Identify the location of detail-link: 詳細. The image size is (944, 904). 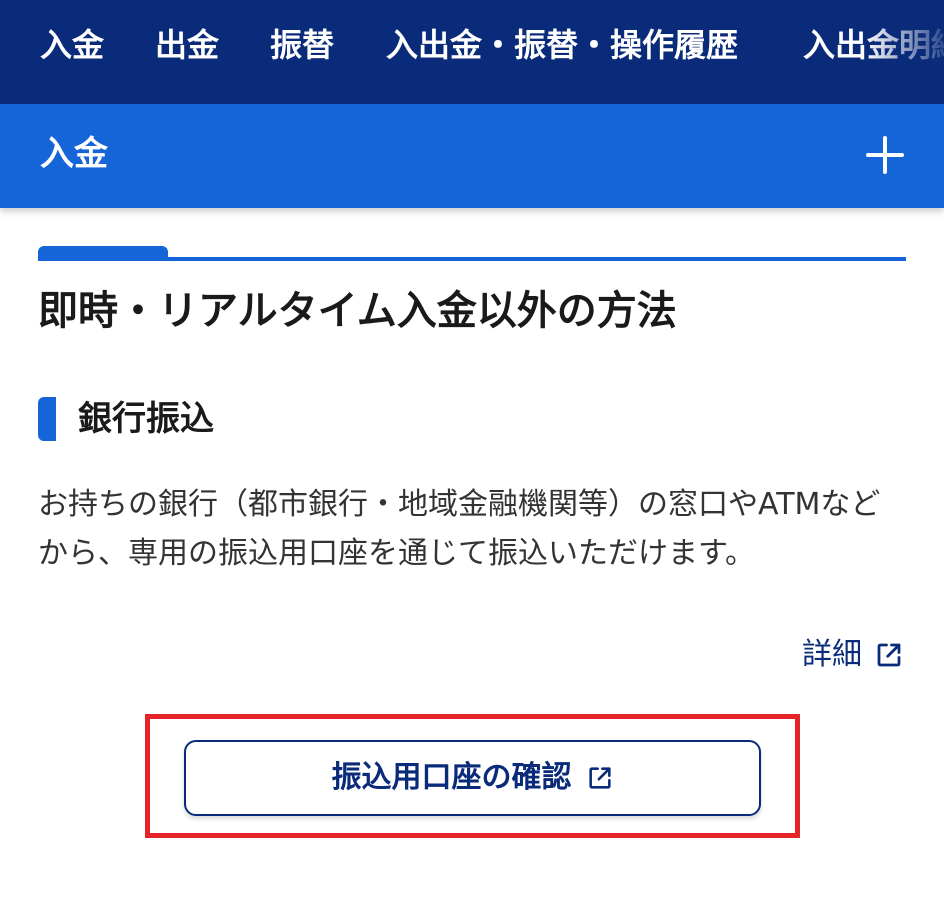
(853, 655).